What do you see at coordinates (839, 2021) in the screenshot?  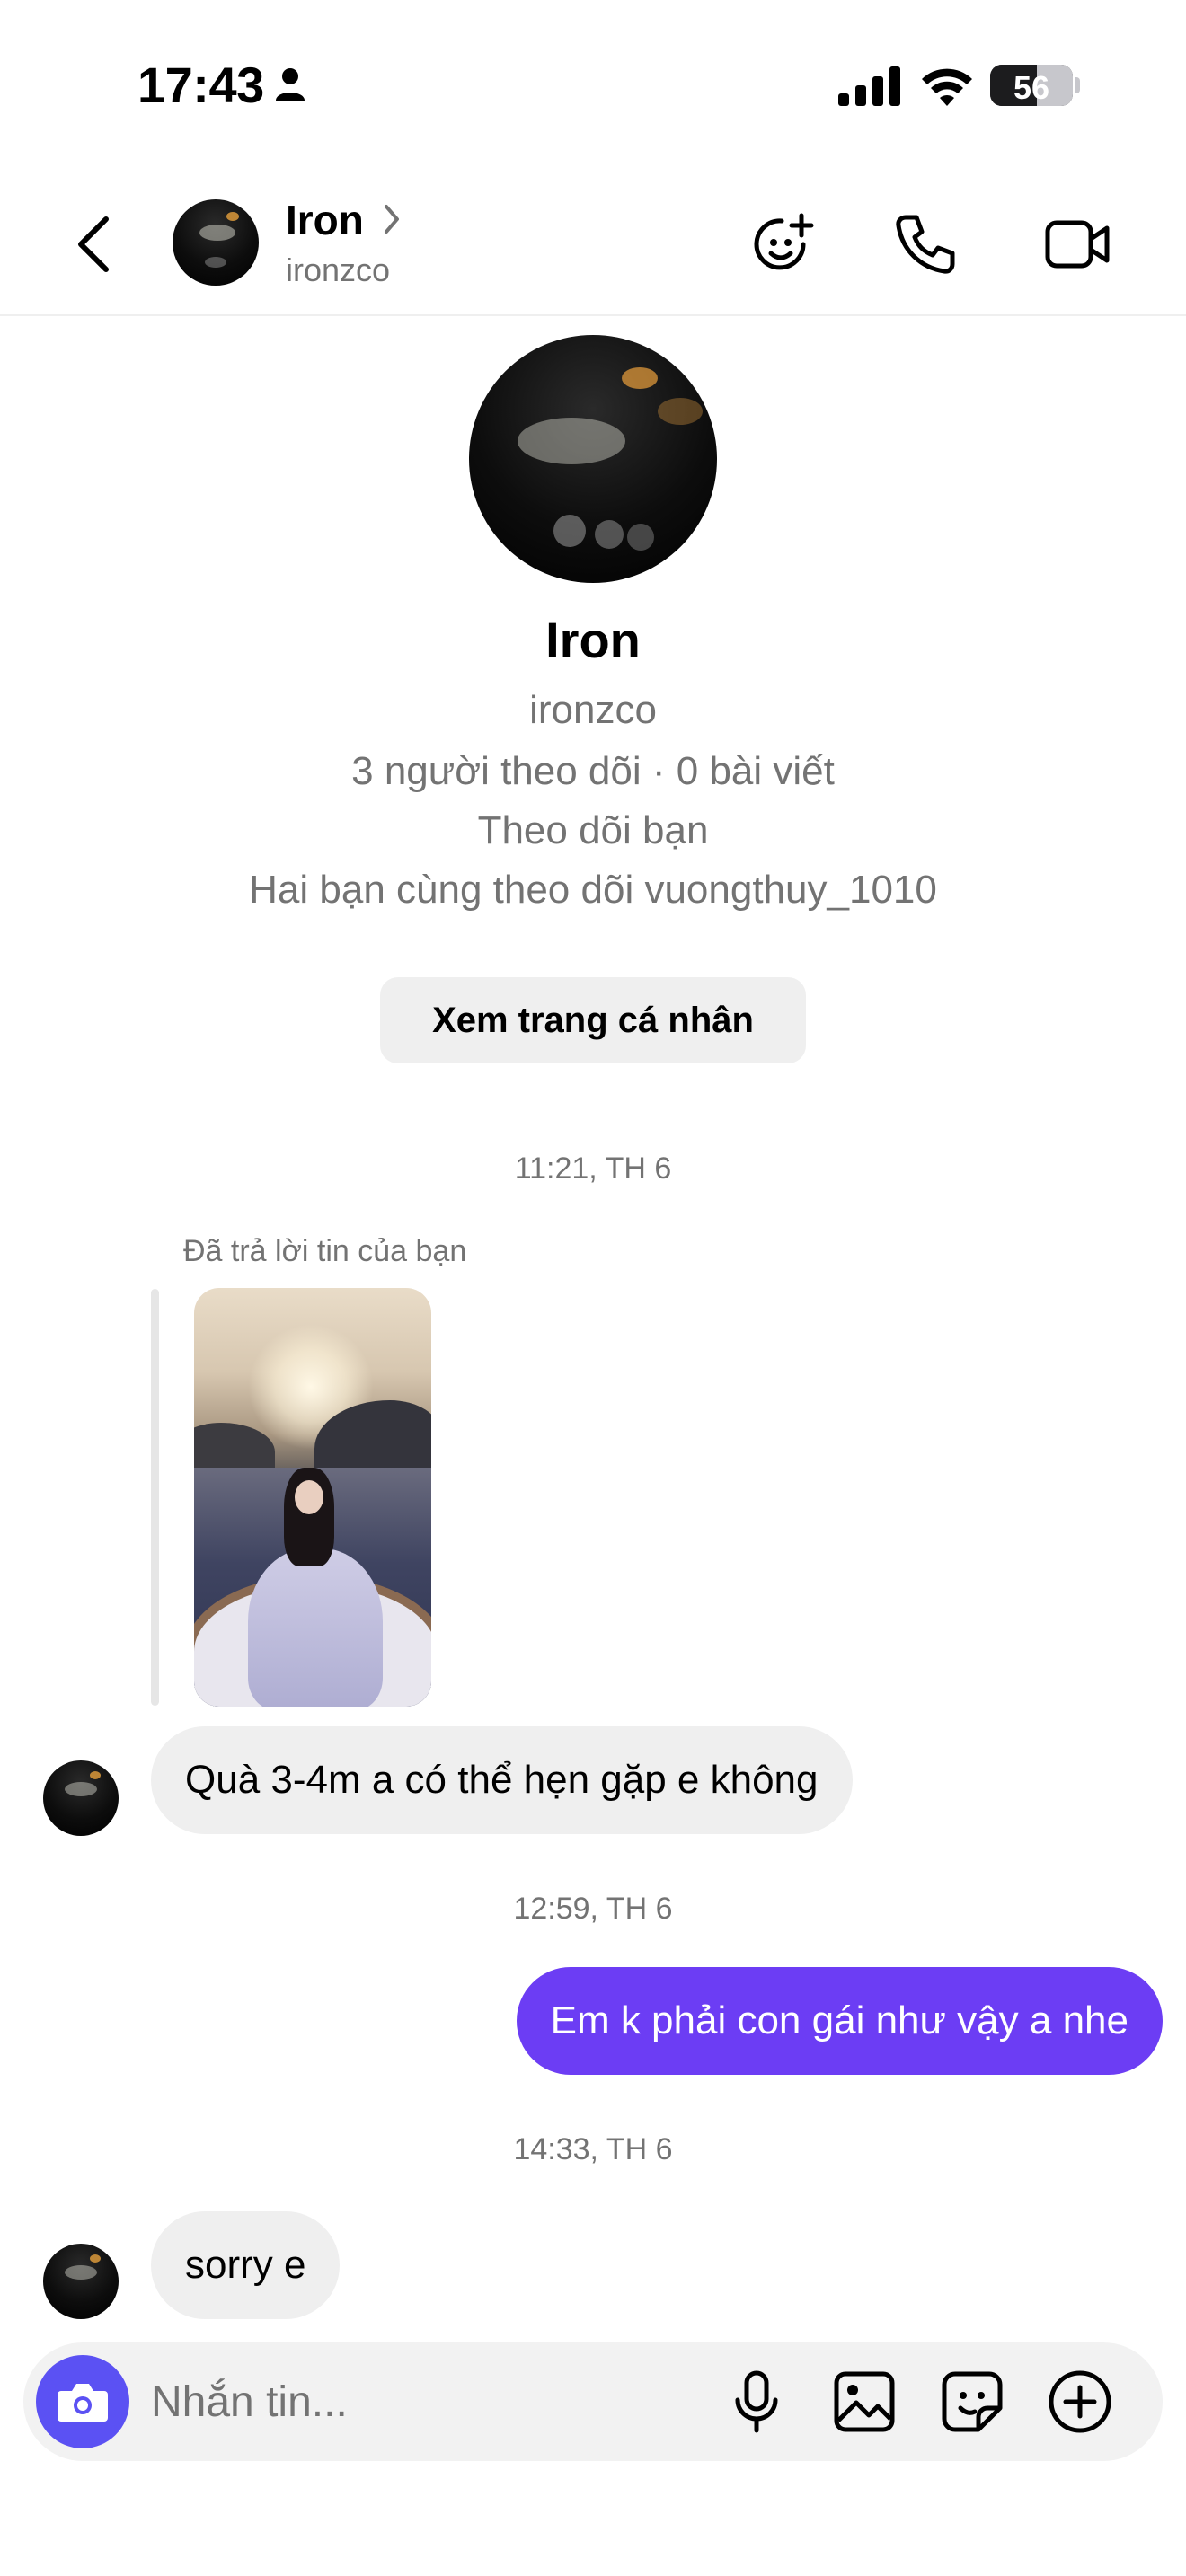 I see `outgoing-message: Em k phải con gái như vậy a nhe` at bounding box center [839, 2021].